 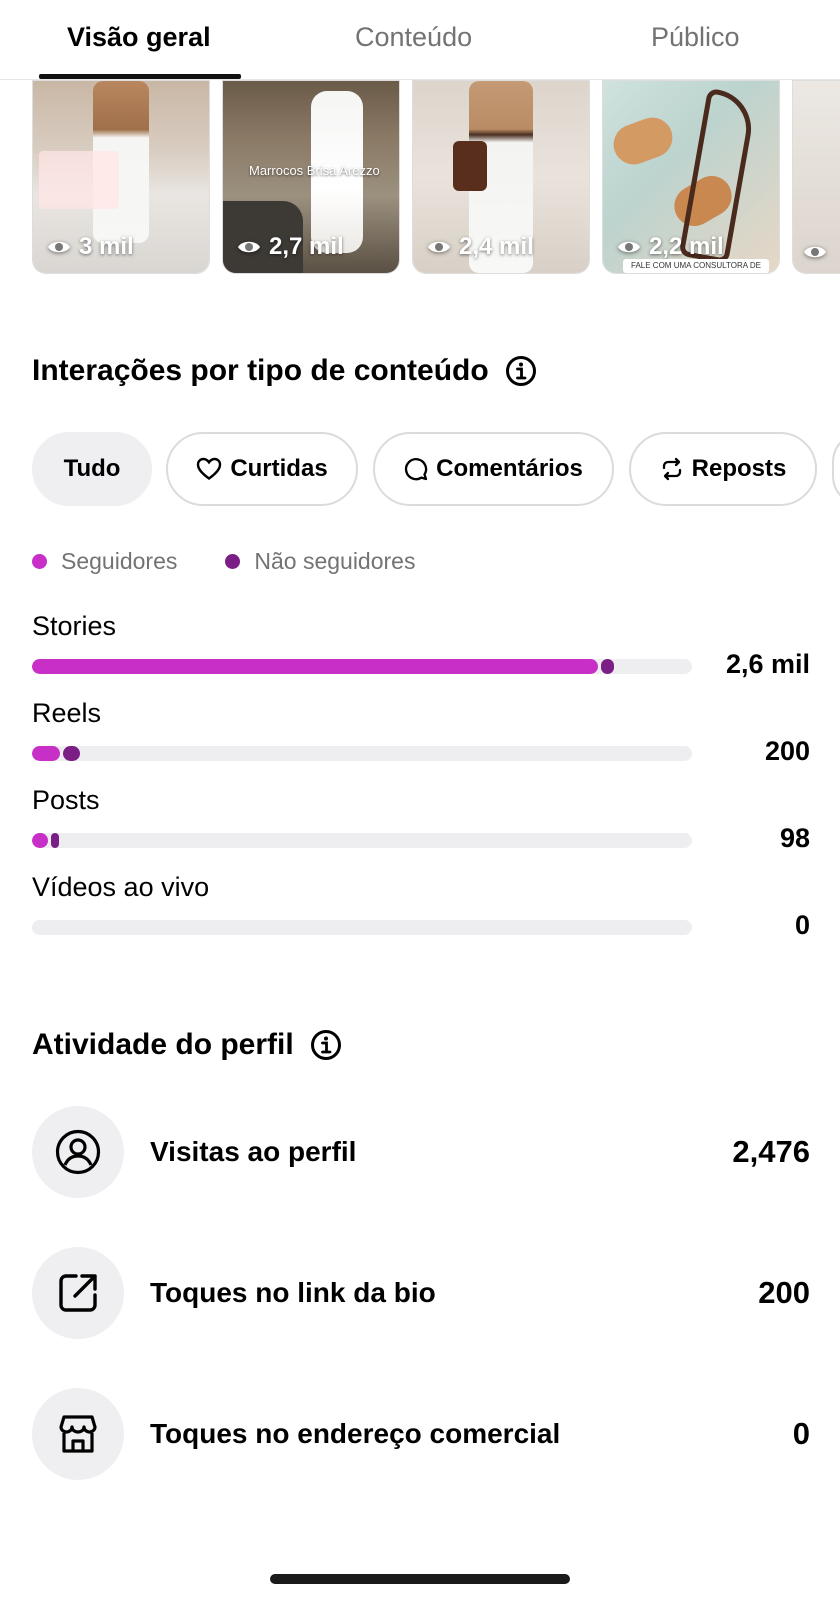 I want to click on activity-row-business-address-taps: Toques no endereço comercial 0, so click(x=421, y=1434).